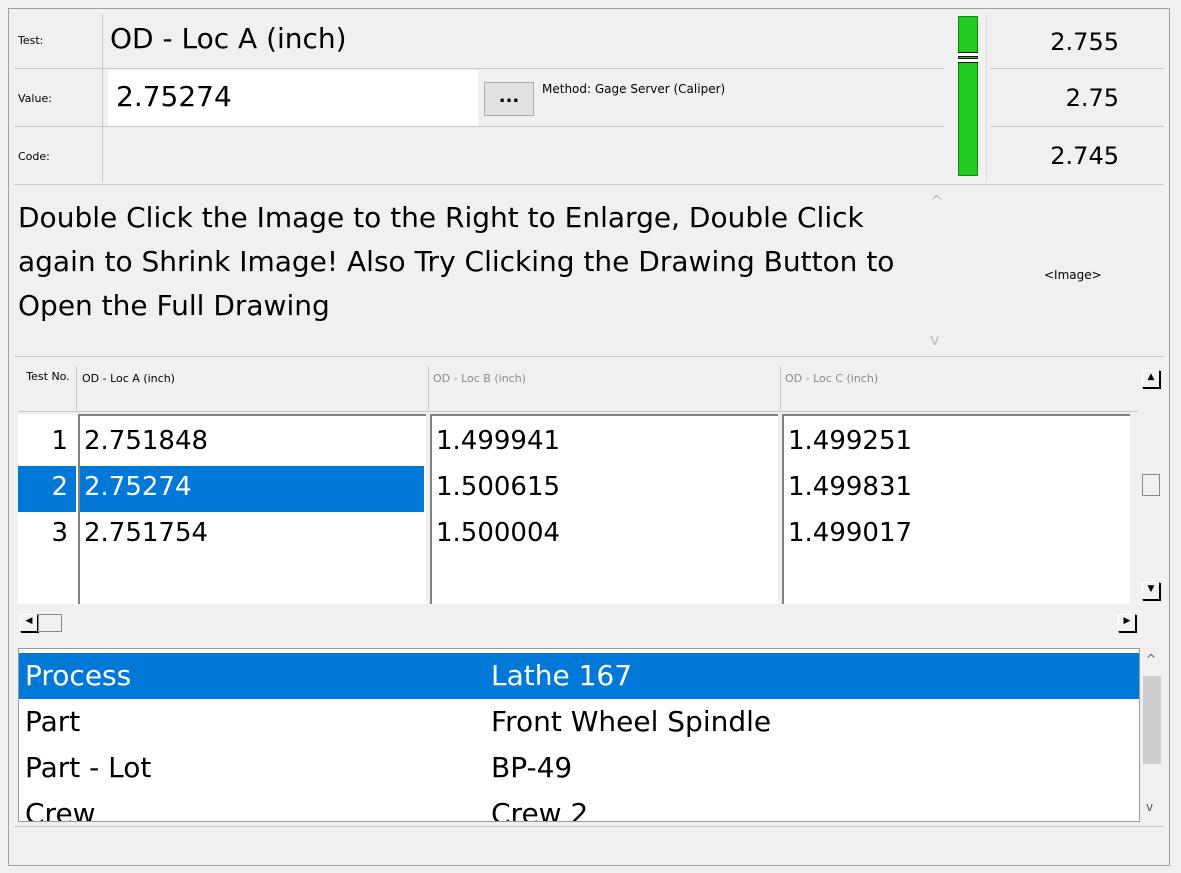 The height and width of the screenshot is (873, 1181). Describe the element at coordinates (34, 156) in the screenshot. I see `code-label: Code:` at that location.